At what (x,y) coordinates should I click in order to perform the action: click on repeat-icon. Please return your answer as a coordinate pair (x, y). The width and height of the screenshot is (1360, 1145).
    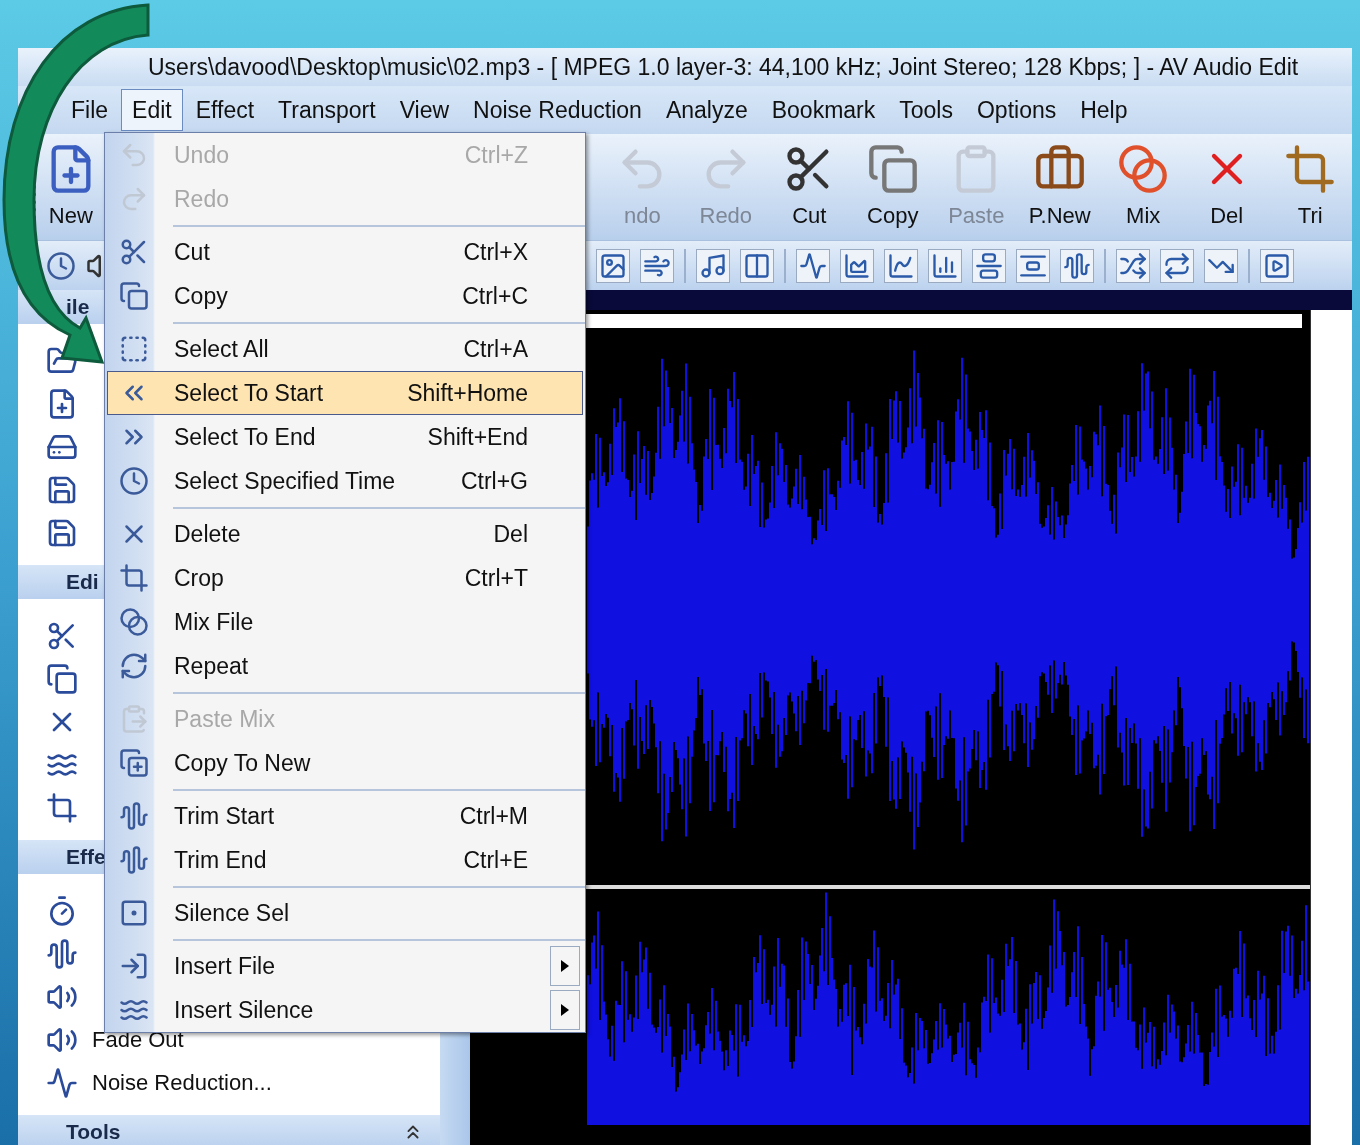
    Looking at the image, I should click on (1177, 265).